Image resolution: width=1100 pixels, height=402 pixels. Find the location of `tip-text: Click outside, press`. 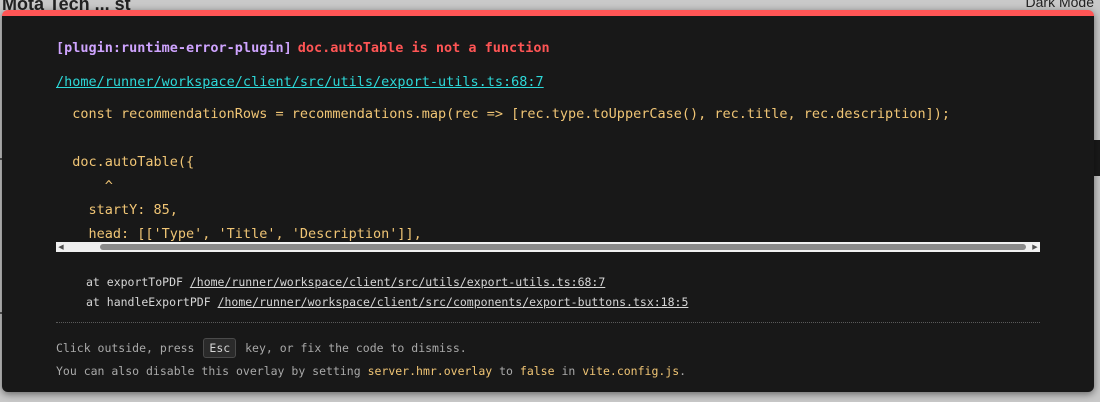

tip-text: Click outside, press is located at coordinates (129, 348).